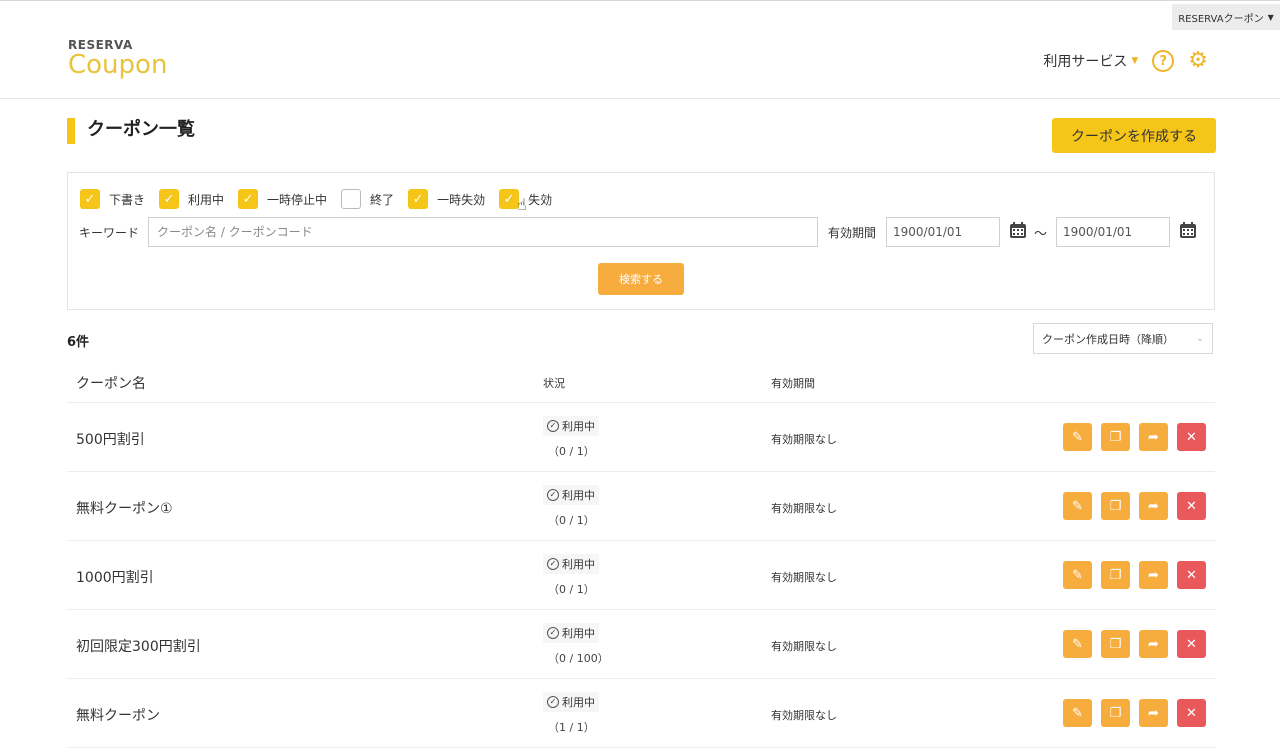 This screenshot has height=748, width=1280. I want to click on status-filter-label: 下書き, so click(127, 199).